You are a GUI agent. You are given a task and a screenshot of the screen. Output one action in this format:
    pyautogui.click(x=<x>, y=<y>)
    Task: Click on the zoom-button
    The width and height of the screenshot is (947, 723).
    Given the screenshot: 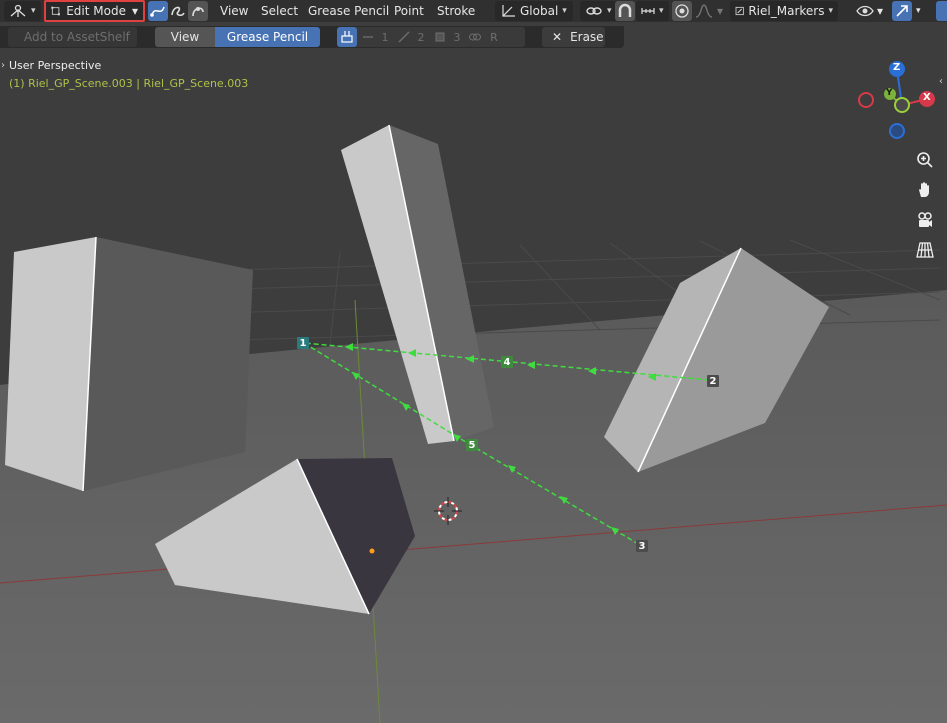 What is the action you would take?
    pyautogui.click(x=925, y=160)
    